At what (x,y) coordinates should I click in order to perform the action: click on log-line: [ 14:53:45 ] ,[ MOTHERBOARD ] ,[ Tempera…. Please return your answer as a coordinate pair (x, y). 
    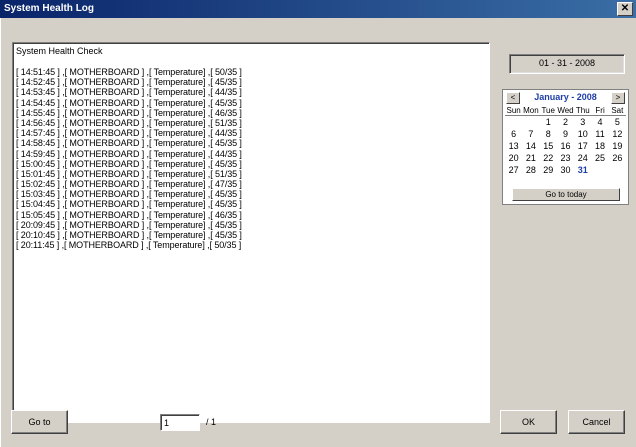
    Looking at the image, I should click on (129, 92).